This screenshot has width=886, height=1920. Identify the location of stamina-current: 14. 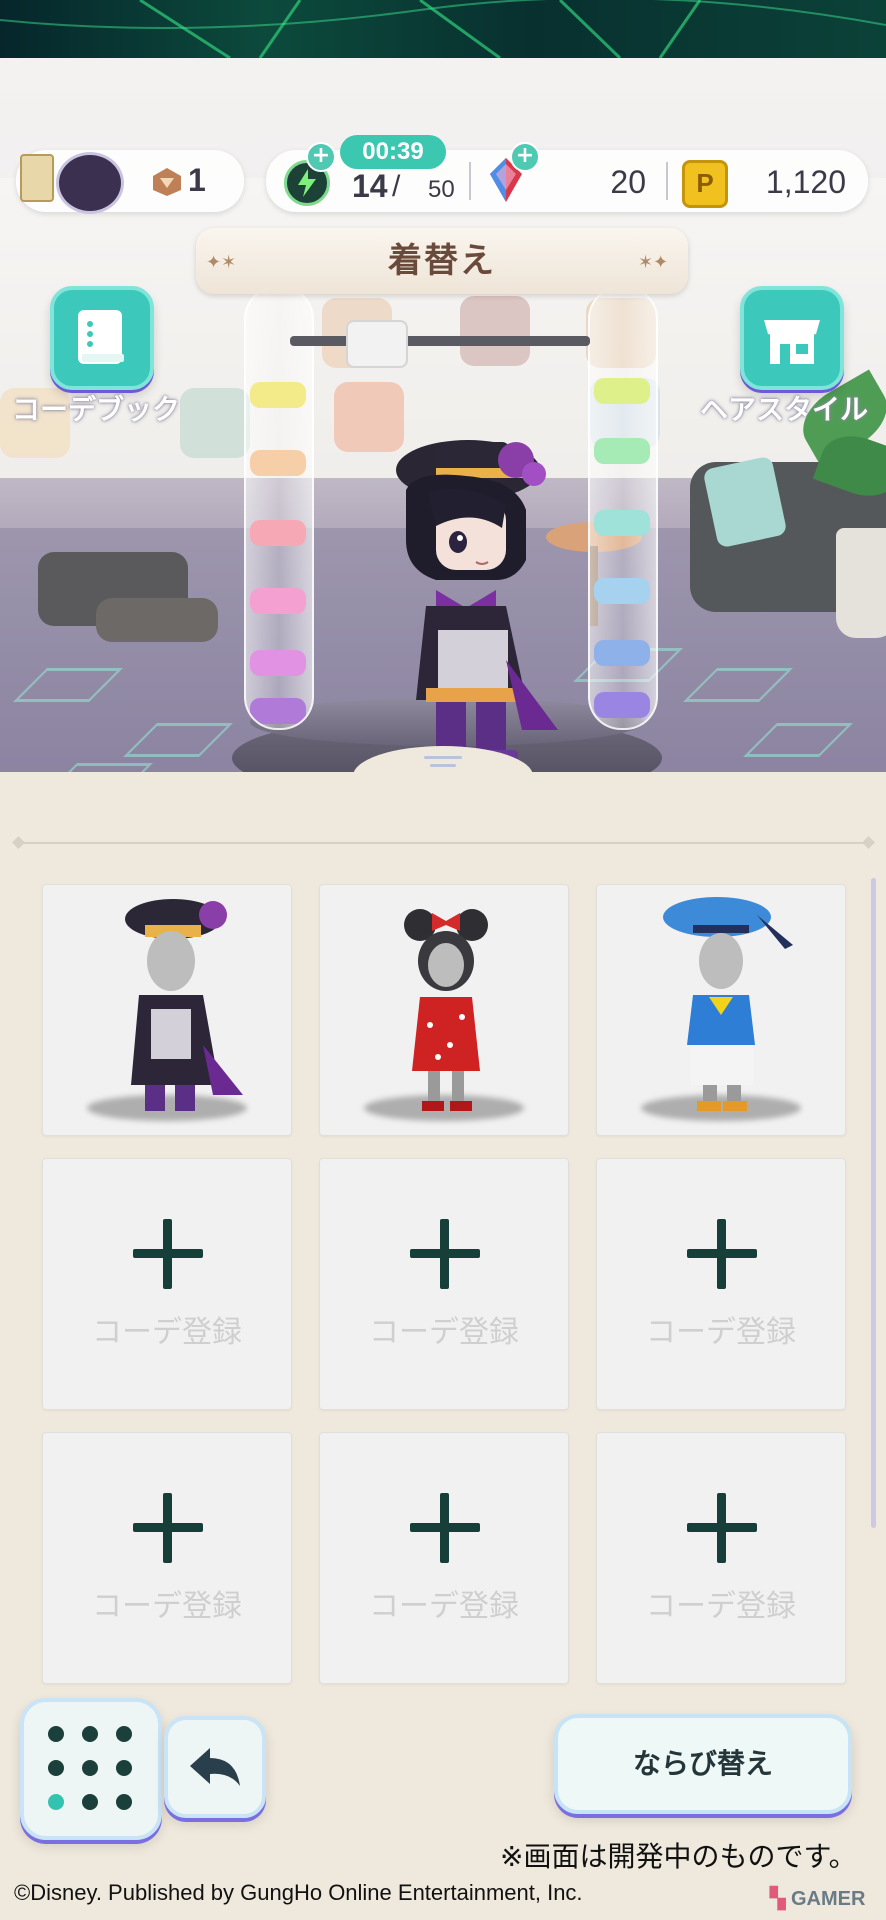
(370, 186).